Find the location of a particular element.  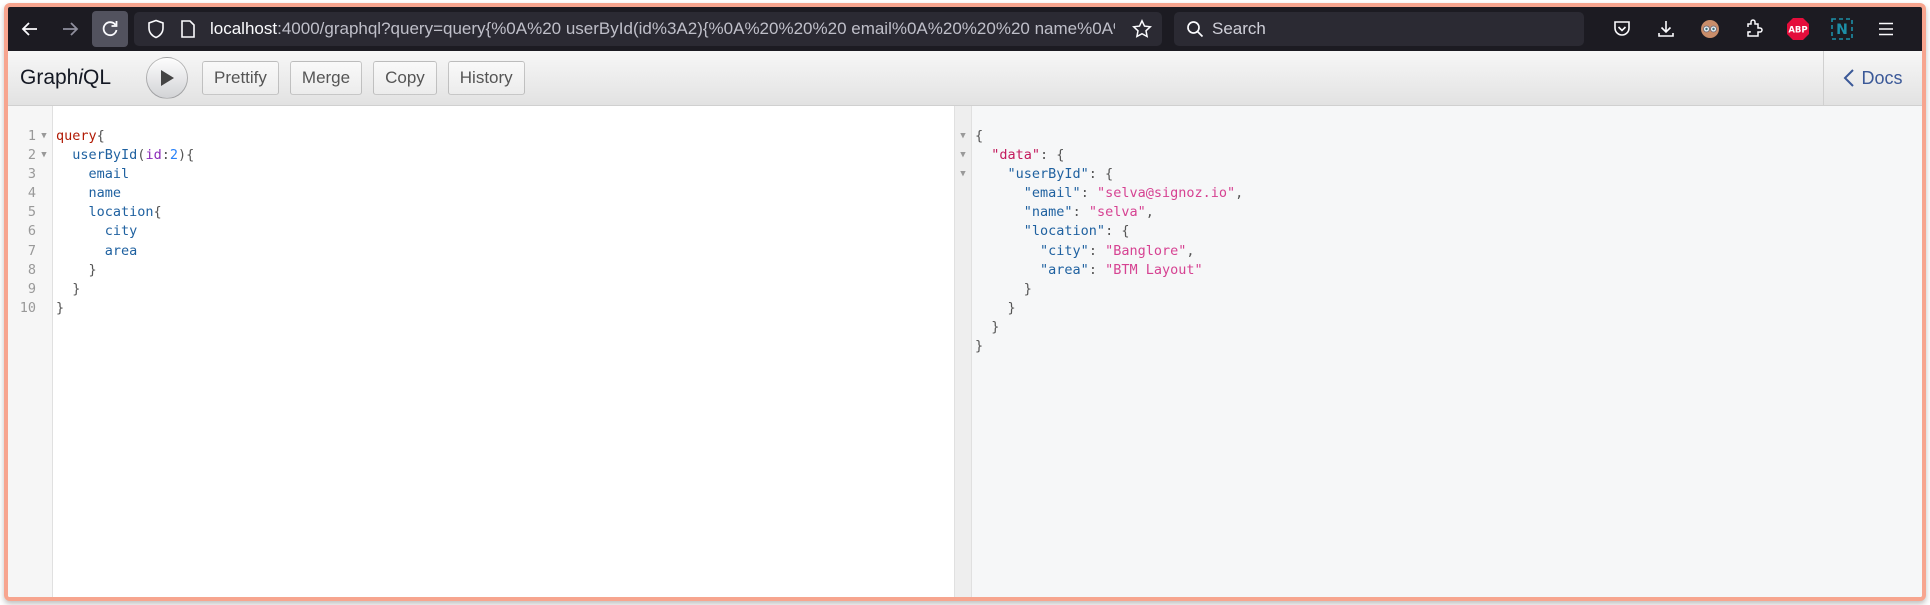

reload-button is located at coordinates (110, 29).